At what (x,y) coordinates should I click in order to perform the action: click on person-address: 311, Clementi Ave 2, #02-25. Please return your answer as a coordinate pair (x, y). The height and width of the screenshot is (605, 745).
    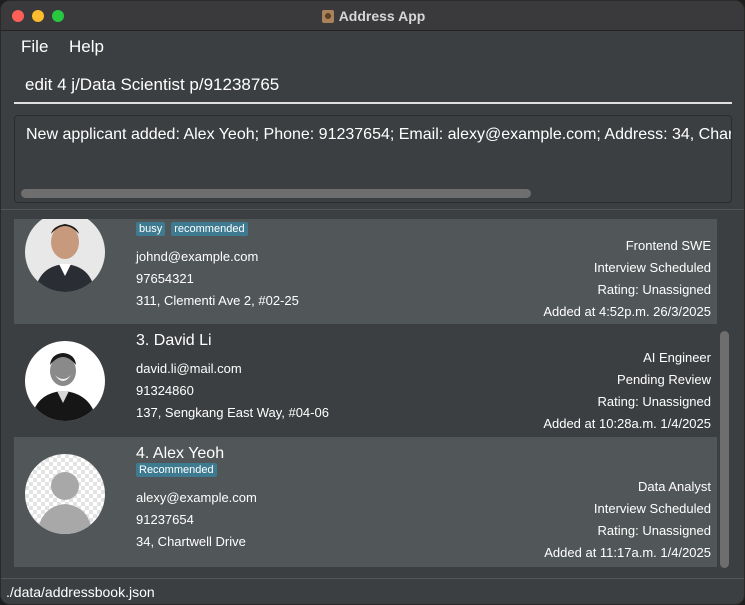
    Looking at the image, I should click on (217, 300).